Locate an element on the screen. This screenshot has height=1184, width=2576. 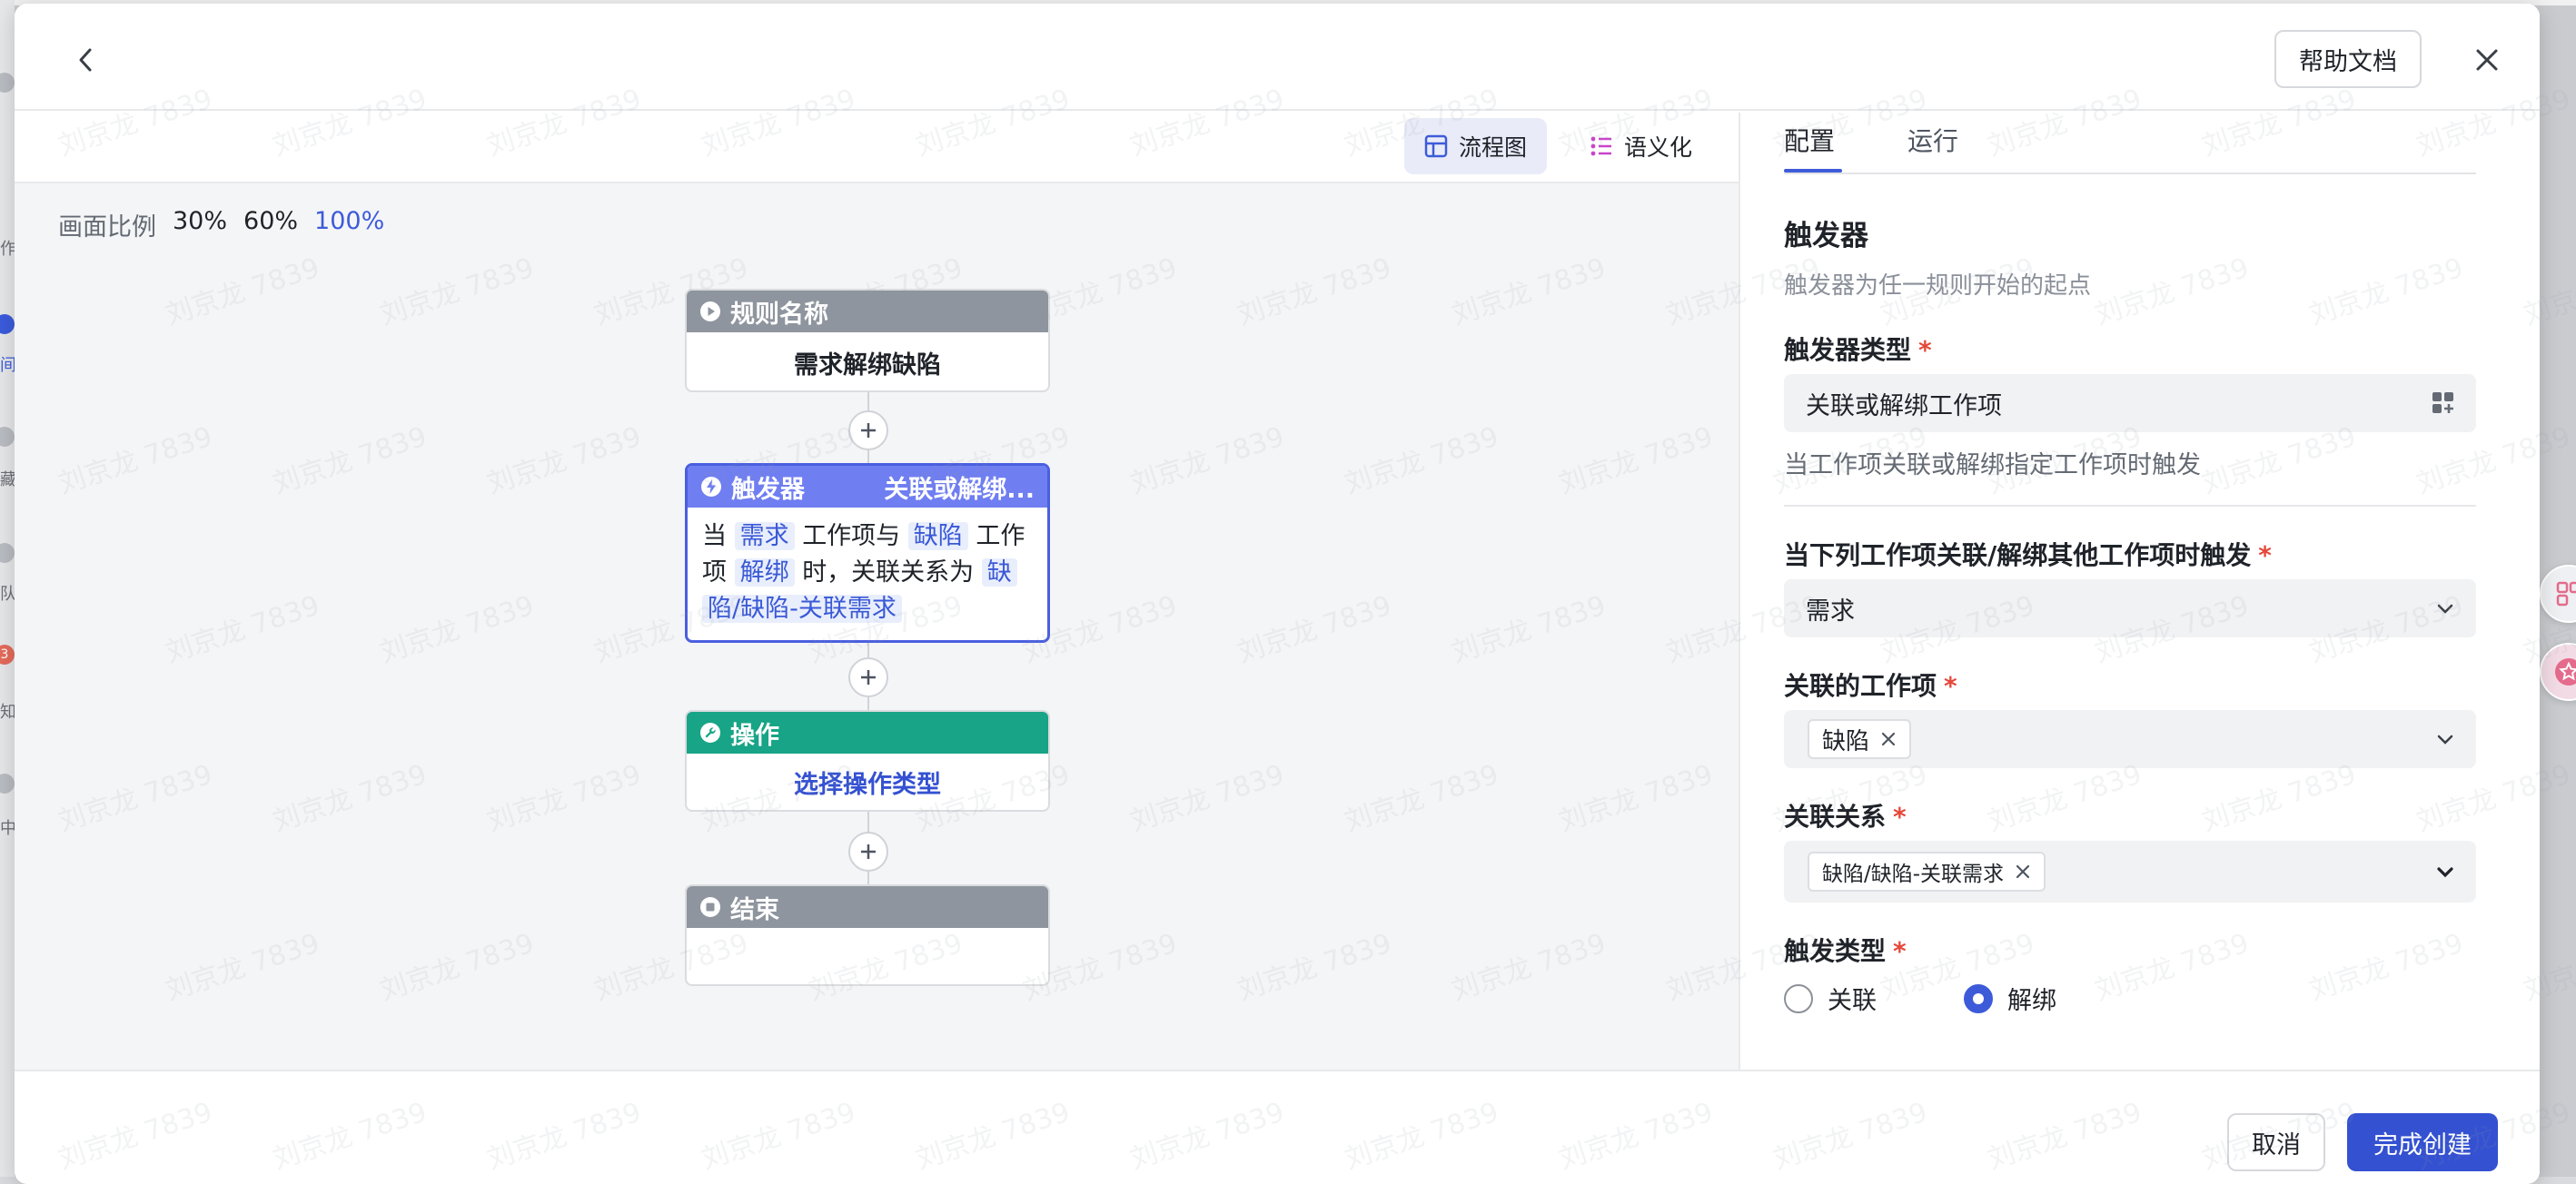
radio-bind is located at coordinates (1798, 998).